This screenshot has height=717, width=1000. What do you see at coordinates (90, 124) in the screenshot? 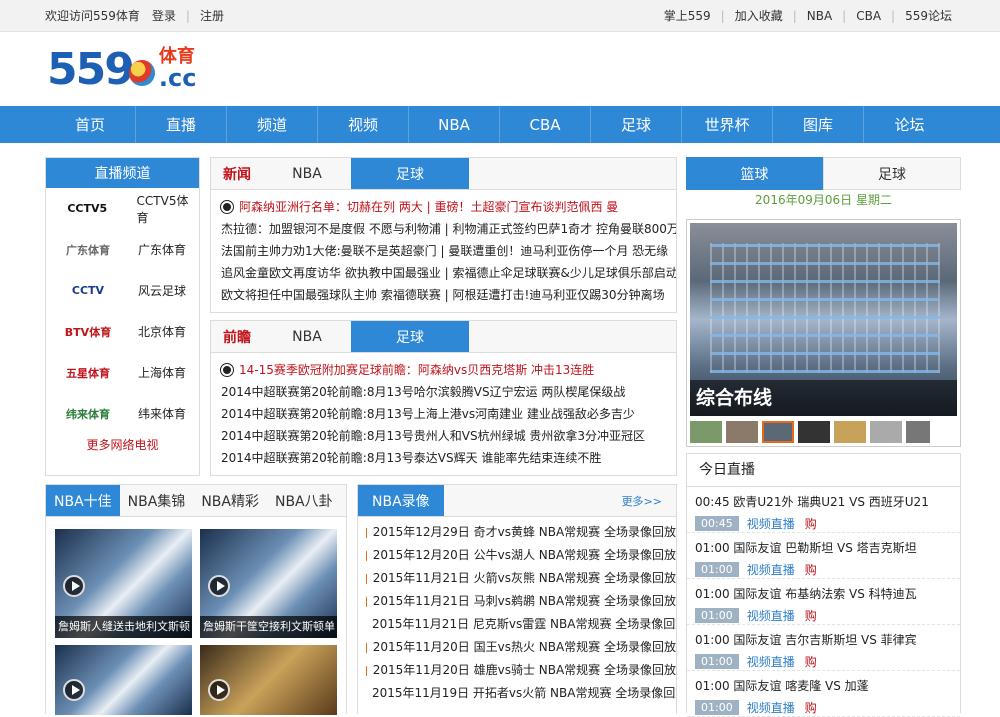
I see `nav-home: 首页` at bounding box center [90, 124].